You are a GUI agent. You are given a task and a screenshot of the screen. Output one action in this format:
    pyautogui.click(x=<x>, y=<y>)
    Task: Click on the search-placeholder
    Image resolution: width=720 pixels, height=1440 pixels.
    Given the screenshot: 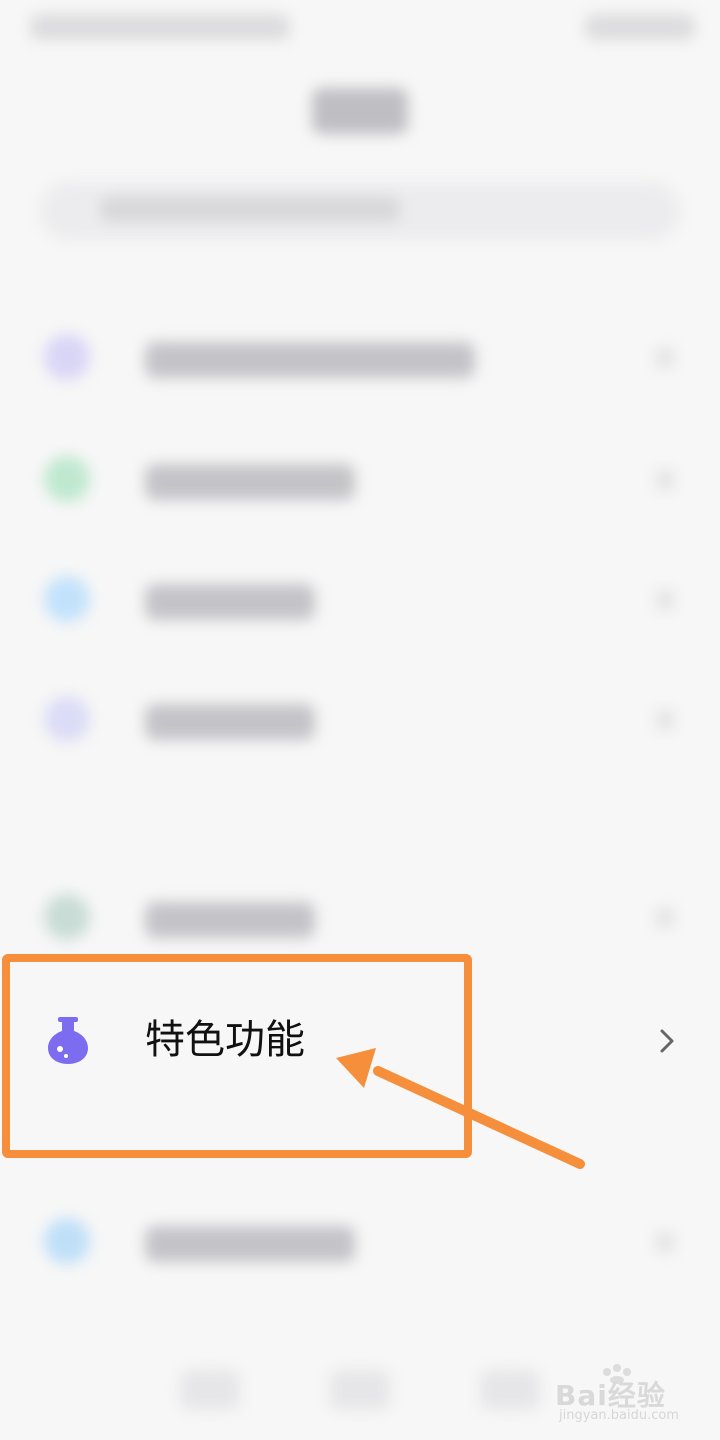 What is the action you would take?
    pyautogui.click(x=250, y=209)
    